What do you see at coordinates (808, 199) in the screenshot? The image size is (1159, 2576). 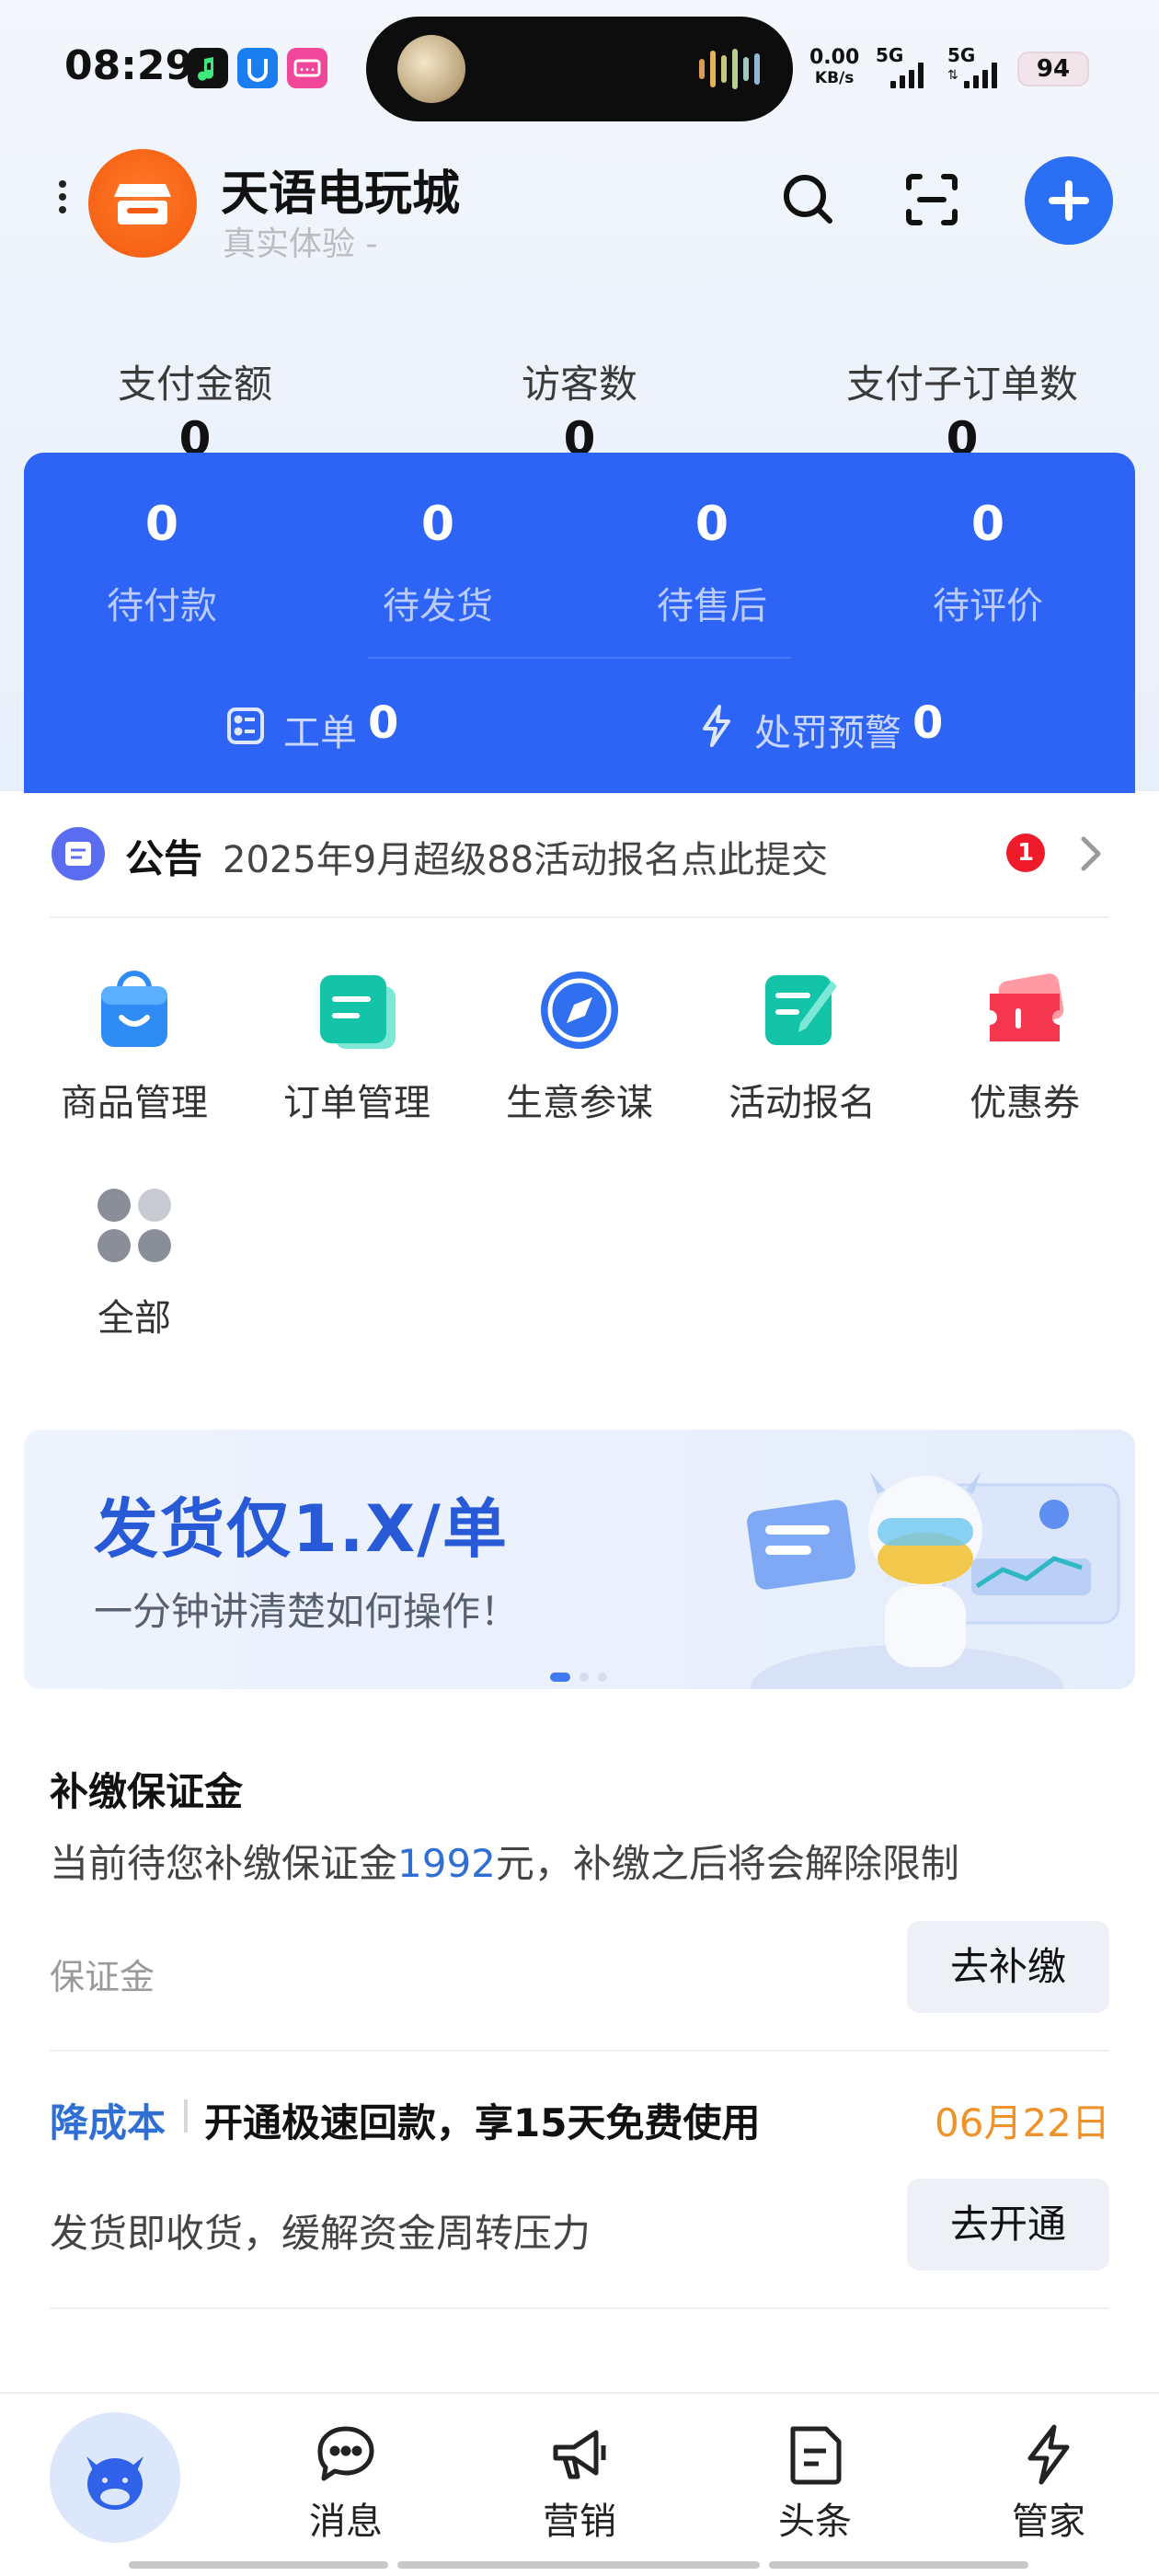 I see `search-icon` at bounding box center [808, 199].